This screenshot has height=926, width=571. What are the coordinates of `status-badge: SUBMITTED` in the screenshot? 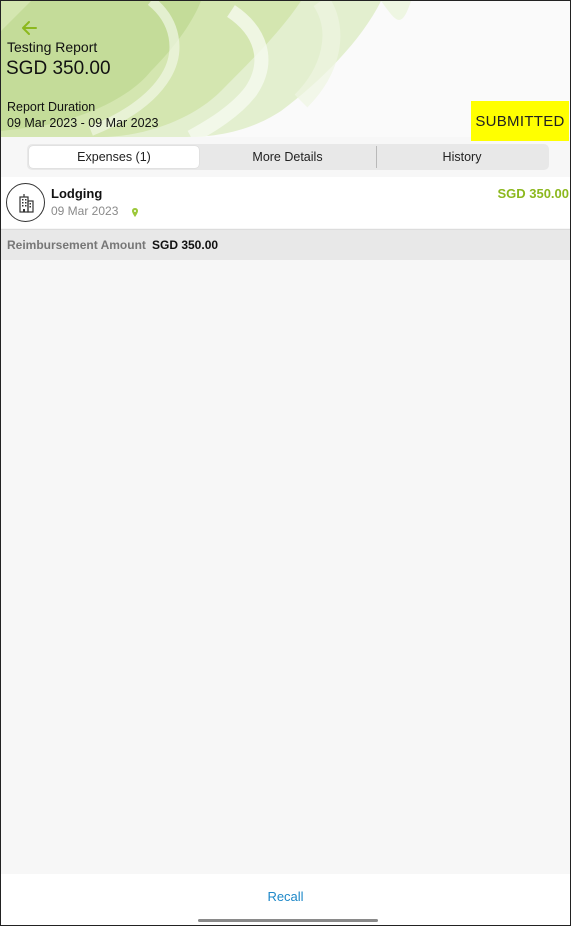 It's located at (520, 121).